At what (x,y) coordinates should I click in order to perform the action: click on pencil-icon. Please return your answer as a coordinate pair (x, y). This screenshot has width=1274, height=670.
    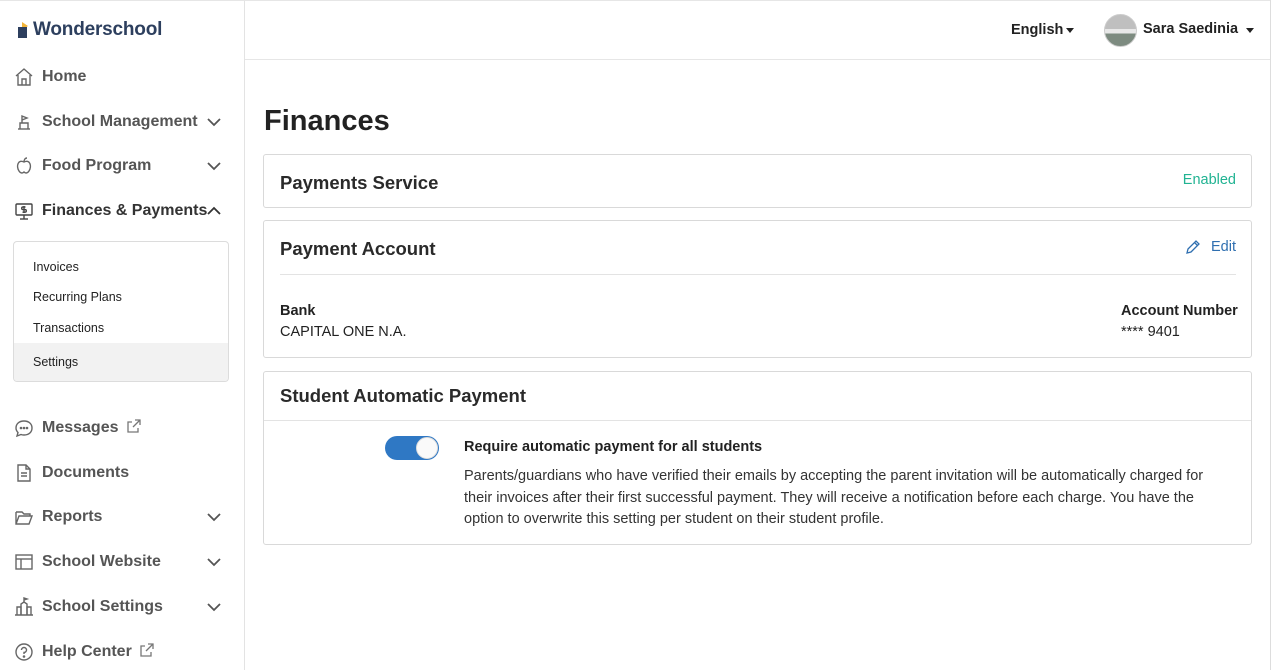
    Looking at the image, I should click on (1193, 247).